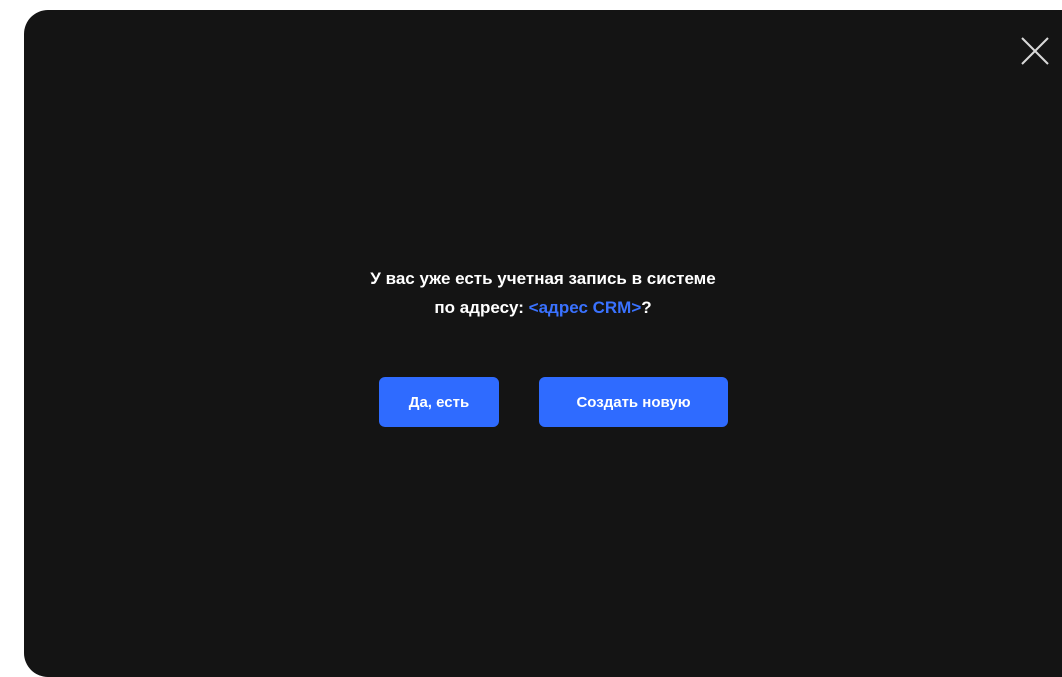 Image resolution: width=1062 pixels, height=677 pixels. Describe the element at coordinates (481, 307) in the screenshot. I see `question-prefix: по адресу:` at that location.